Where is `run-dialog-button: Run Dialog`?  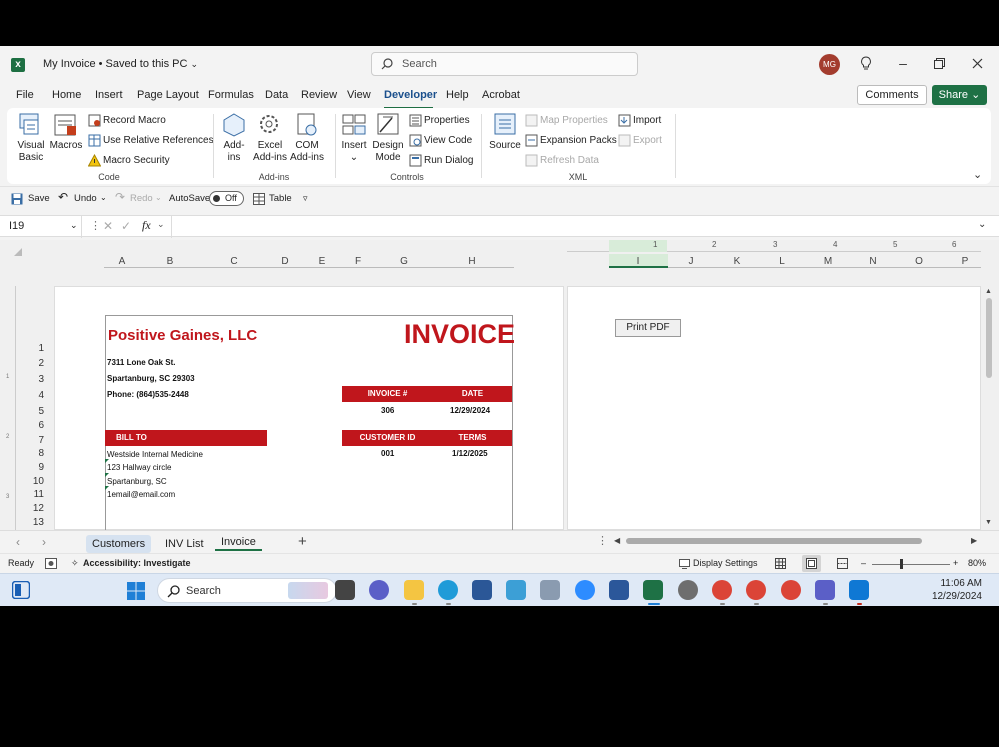 run-dialog-button: Run Dialog is located at coordinates (448, 160).